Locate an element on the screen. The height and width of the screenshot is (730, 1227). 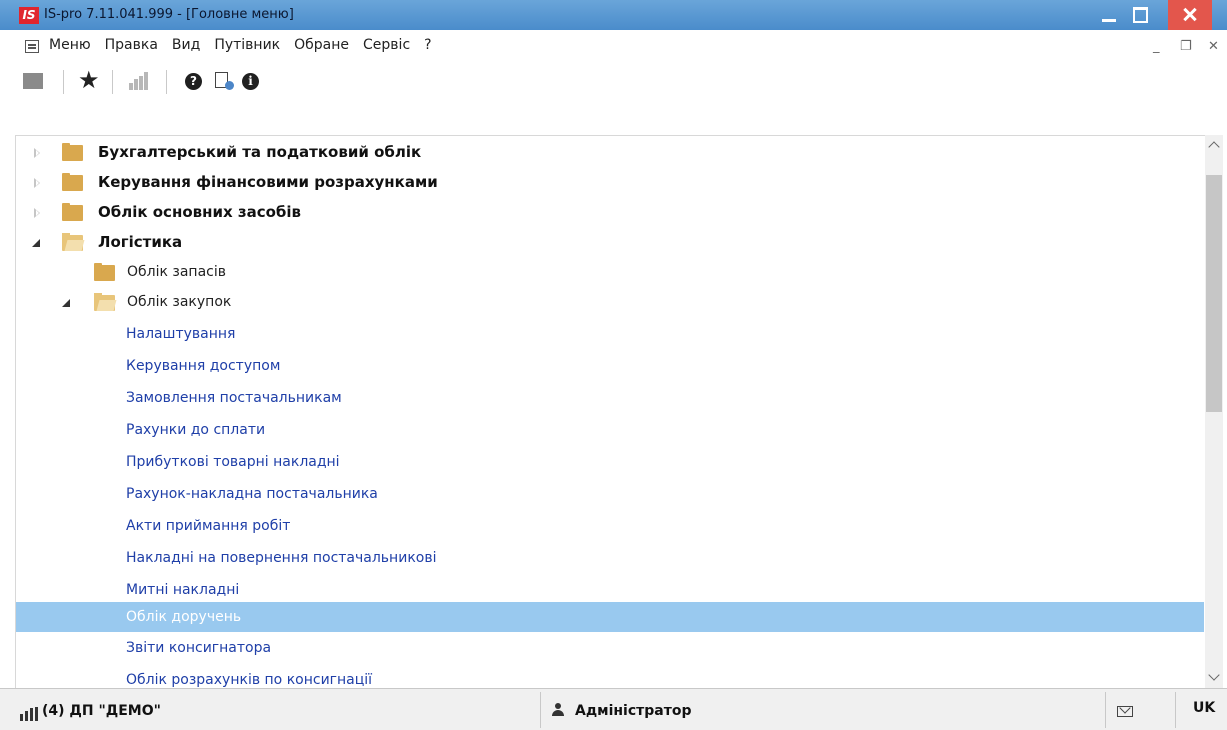
tree-node-label: Логістика is located at coordinates (140, 242).